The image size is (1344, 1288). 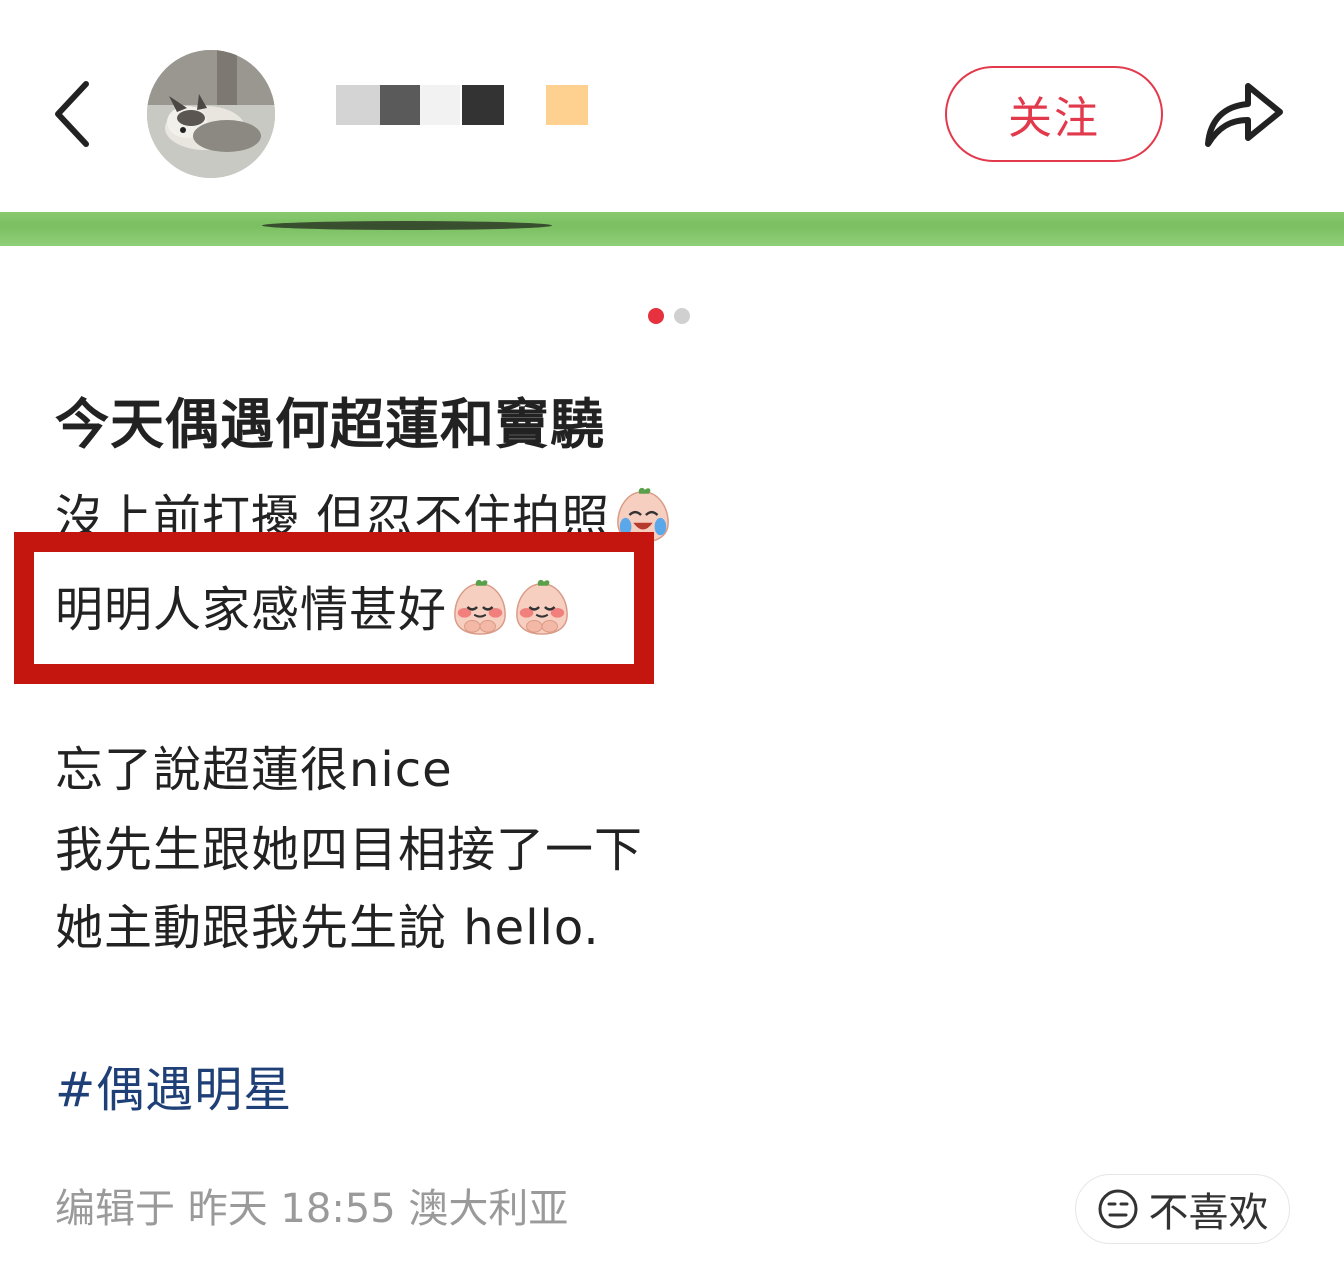 I want to click on dislike-button: 不喜欢, so click(x=1182, y=1209).